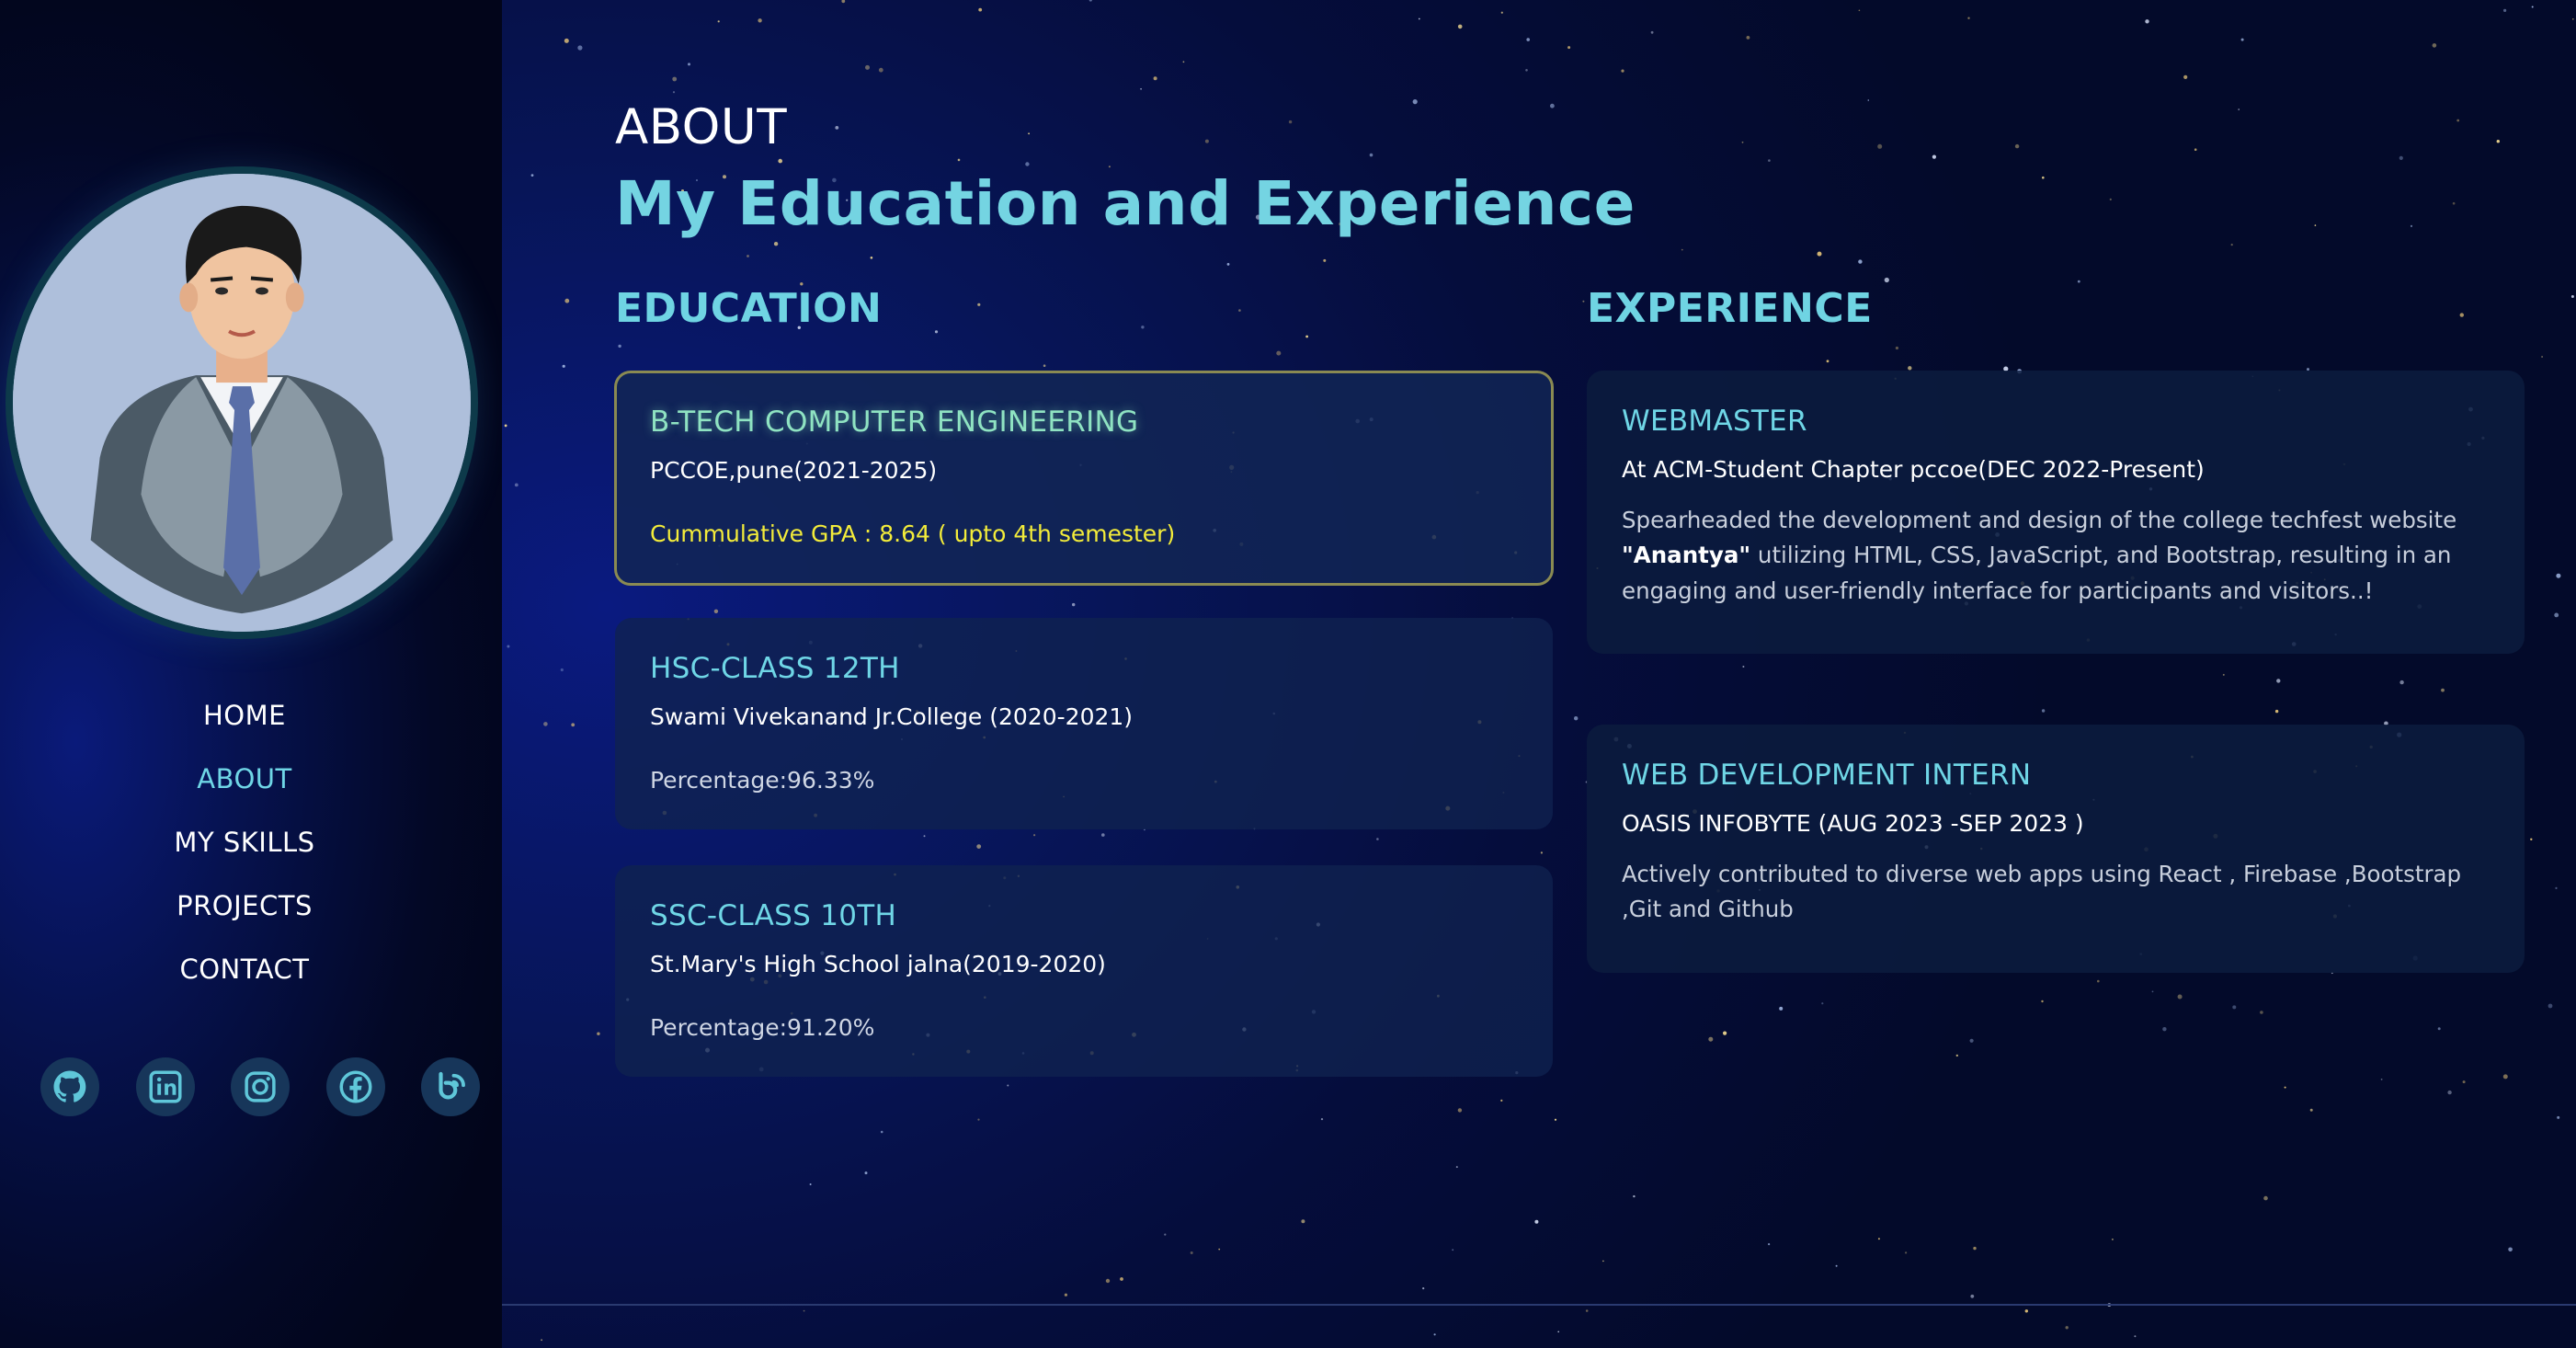 Image resolution: width=2576 pixels, height=1348 pixels. I want to click on section-eyebrow: ABOUT, so click(701, 127).